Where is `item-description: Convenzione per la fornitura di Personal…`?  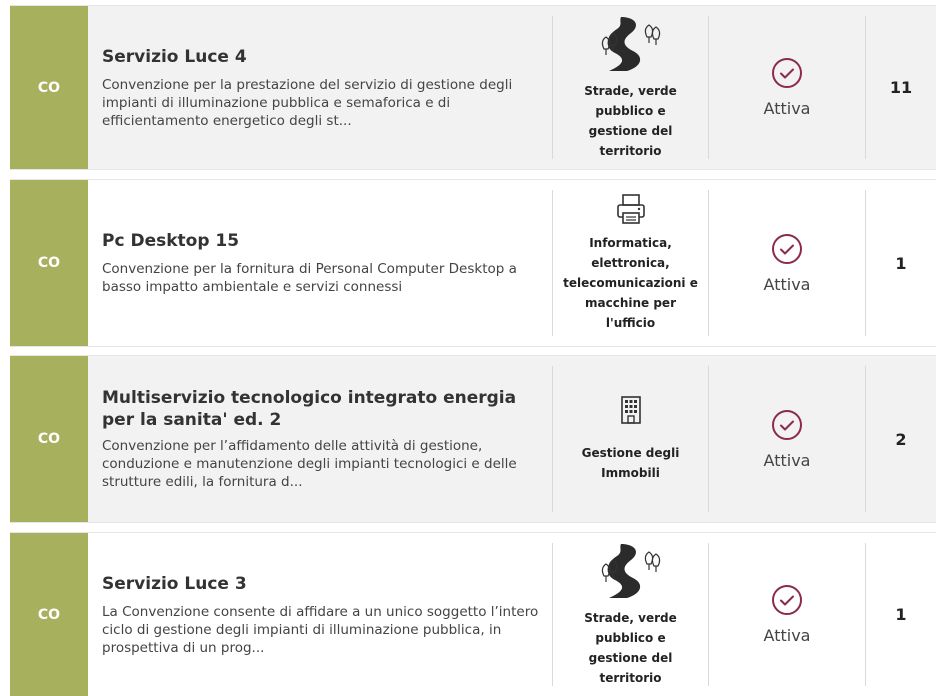 item-description: Convenzione per la fornitura di Personal… is located at coordinates (309, 278).